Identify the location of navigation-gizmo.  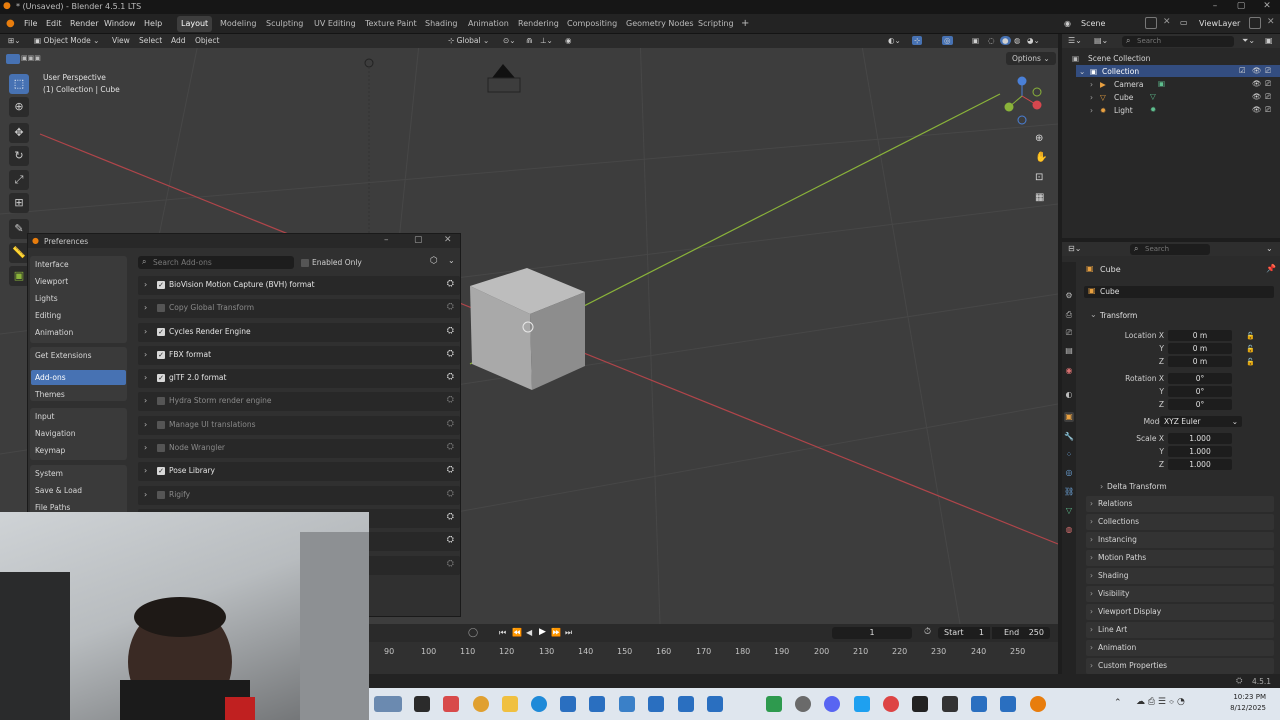
(1023, 100).